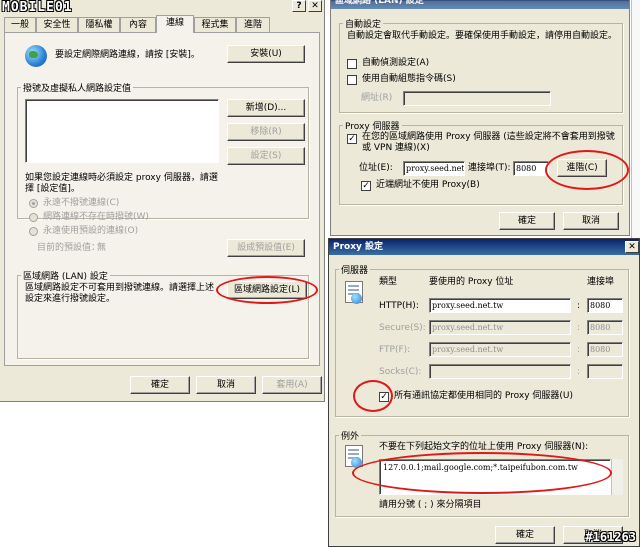 The image size is (640, 547). What do you see at coordinates (500, 349) in the screenshot?
I see `ftp-address-input: proxy.seed.net.tw` at bounding box center [500, 349].